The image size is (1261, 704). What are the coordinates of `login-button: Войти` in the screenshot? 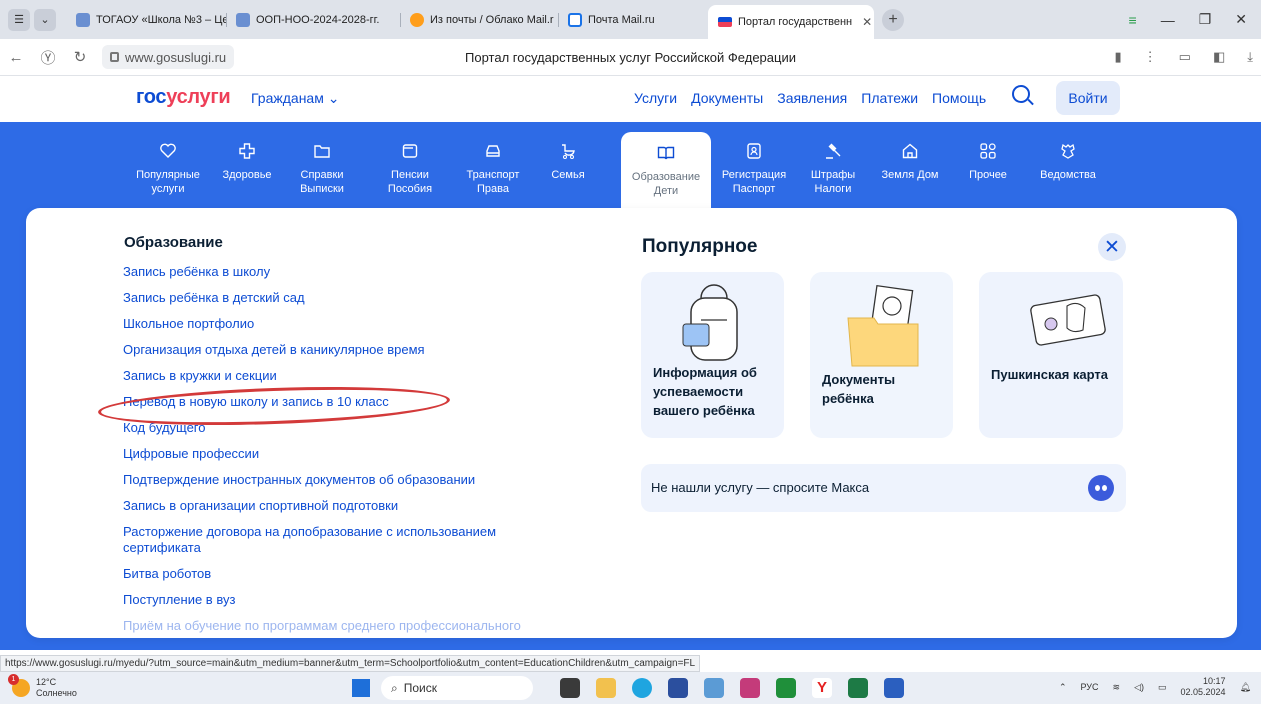 It's located at (1088, 98).